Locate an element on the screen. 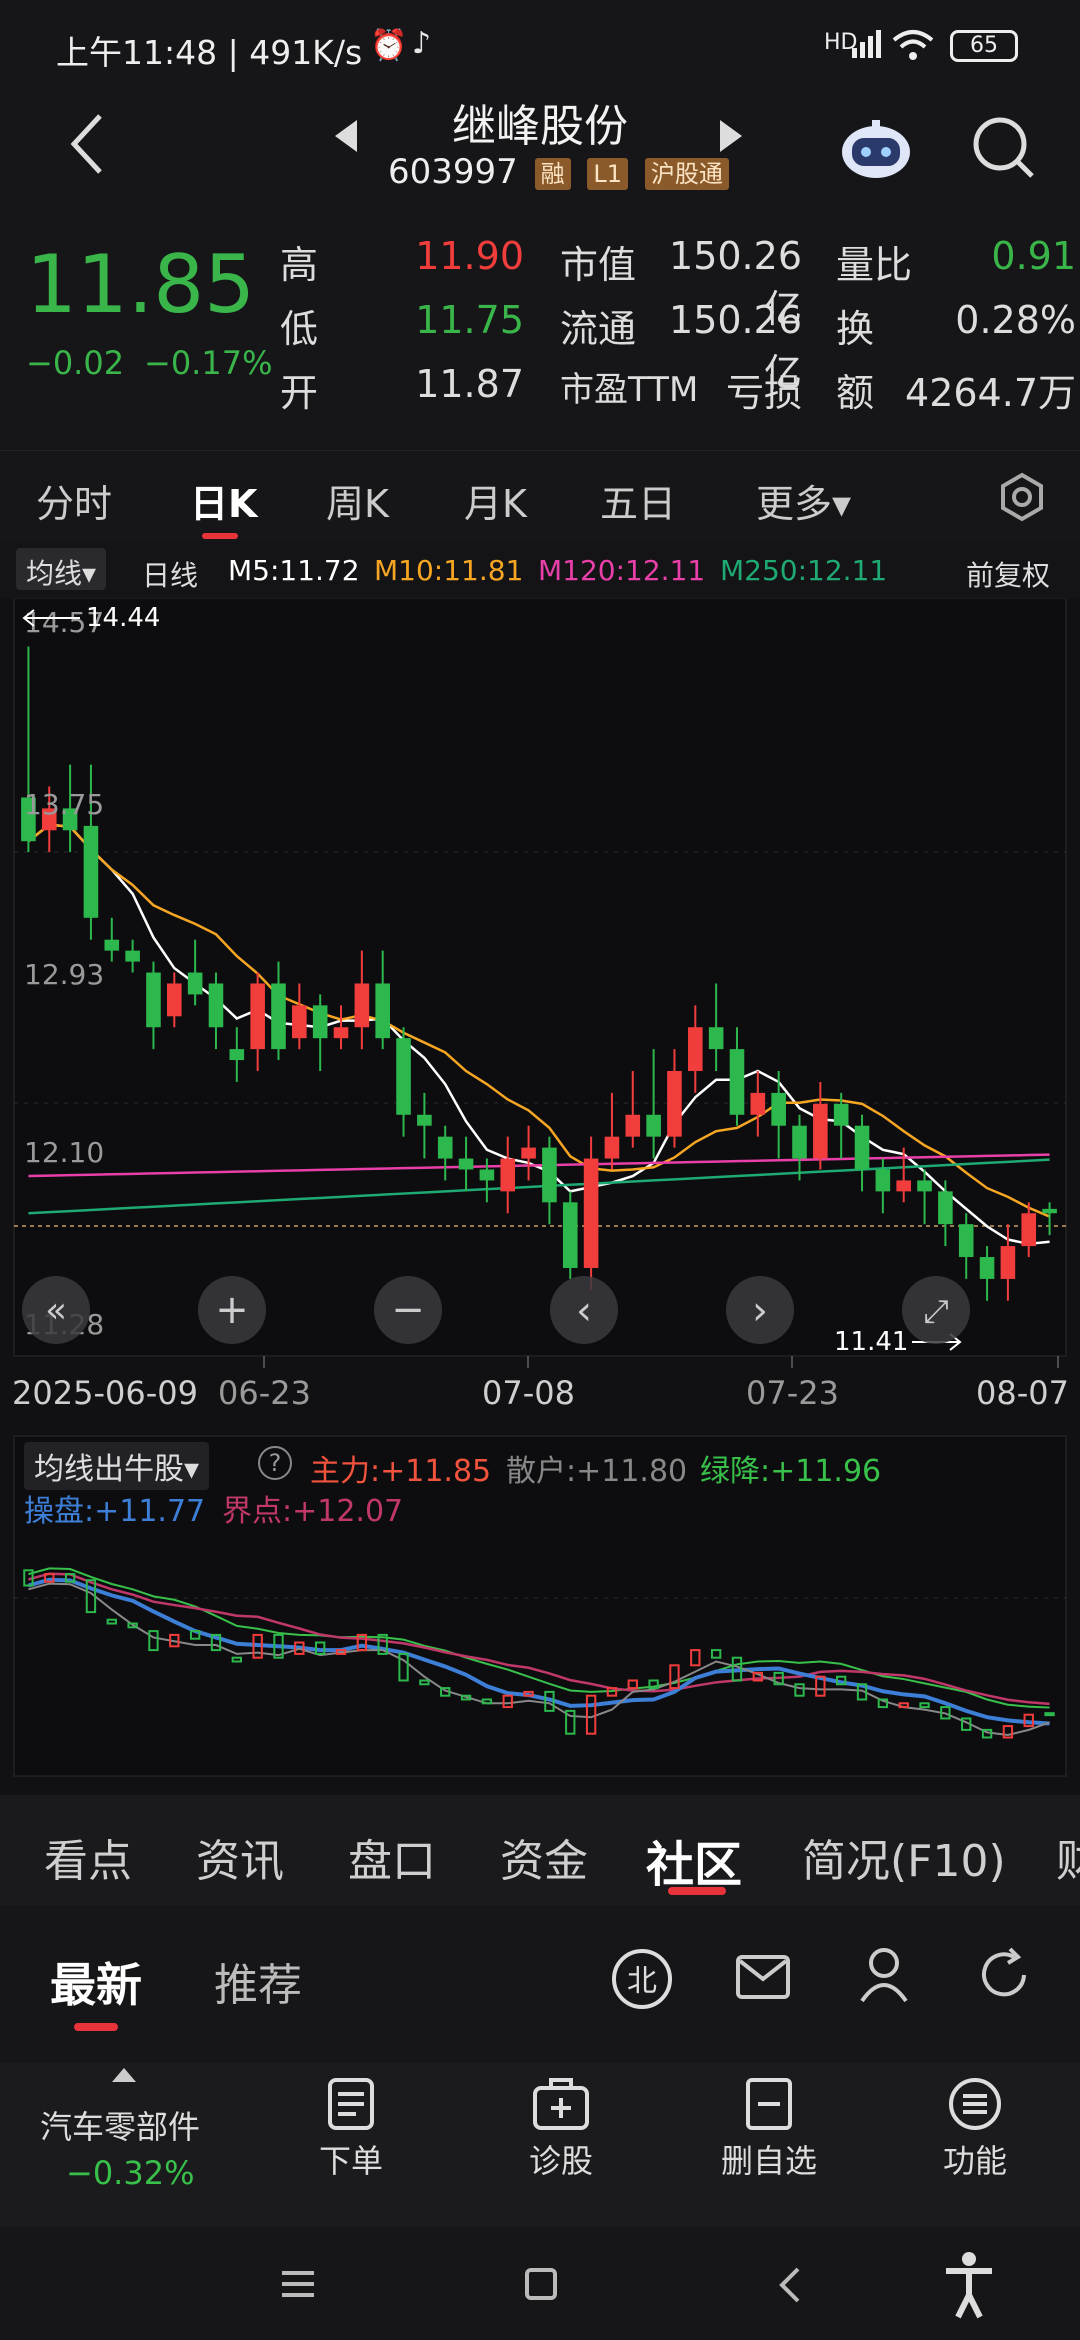 The width and height of the screenshot is (1080, 2340). home-icon is located at coordinates (541, 2284).